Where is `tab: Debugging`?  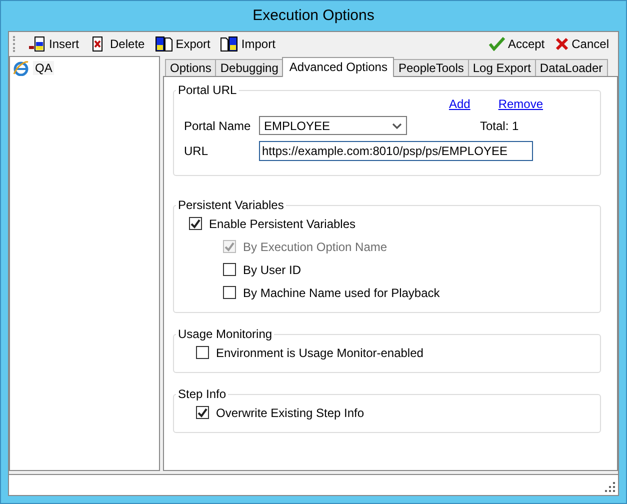 tab: Debugging is located at coordinates (249, 67).